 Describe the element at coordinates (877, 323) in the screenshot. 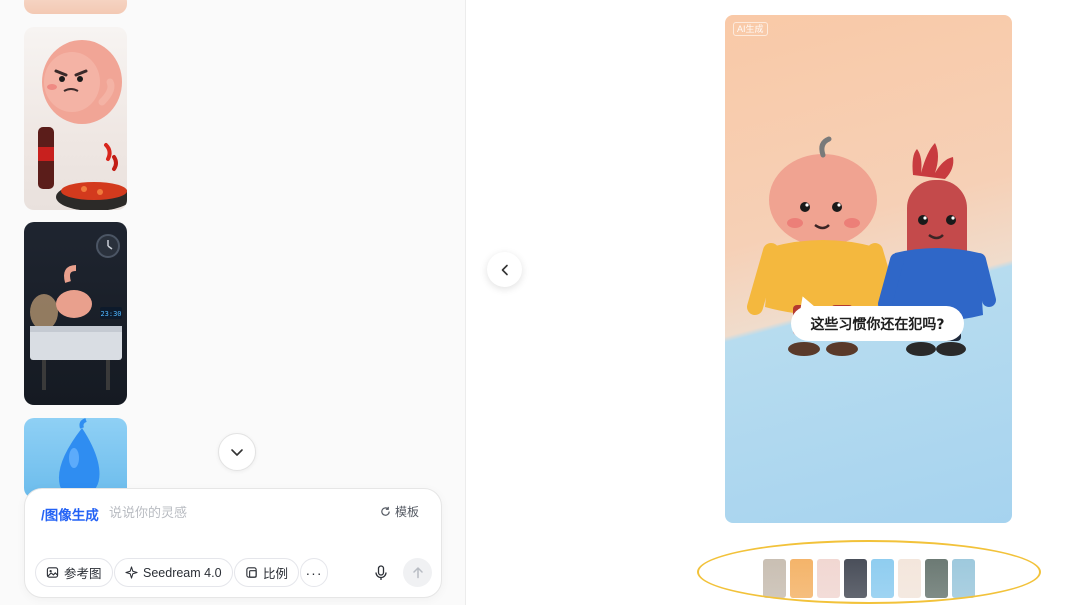

I see `speech-bubble: 这些习惯你还在犯吗?` at that location.